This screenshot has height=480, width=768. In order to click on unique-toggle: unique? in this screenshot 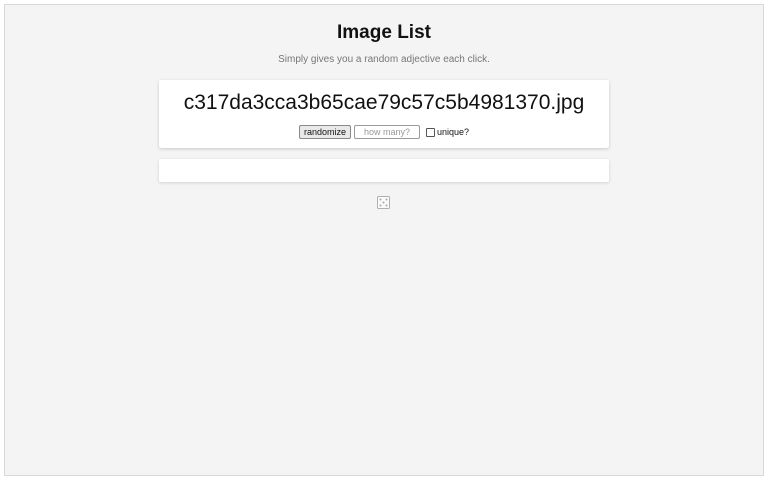, I will do `click(447, 132)`.